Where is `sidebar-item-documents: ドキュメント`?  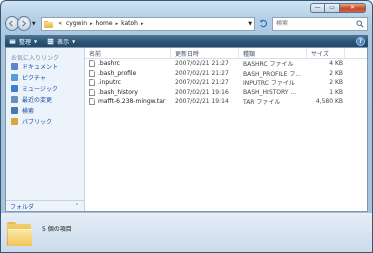
sidebar-item-documents: ドキュメント is located at coordinates (45, 66).